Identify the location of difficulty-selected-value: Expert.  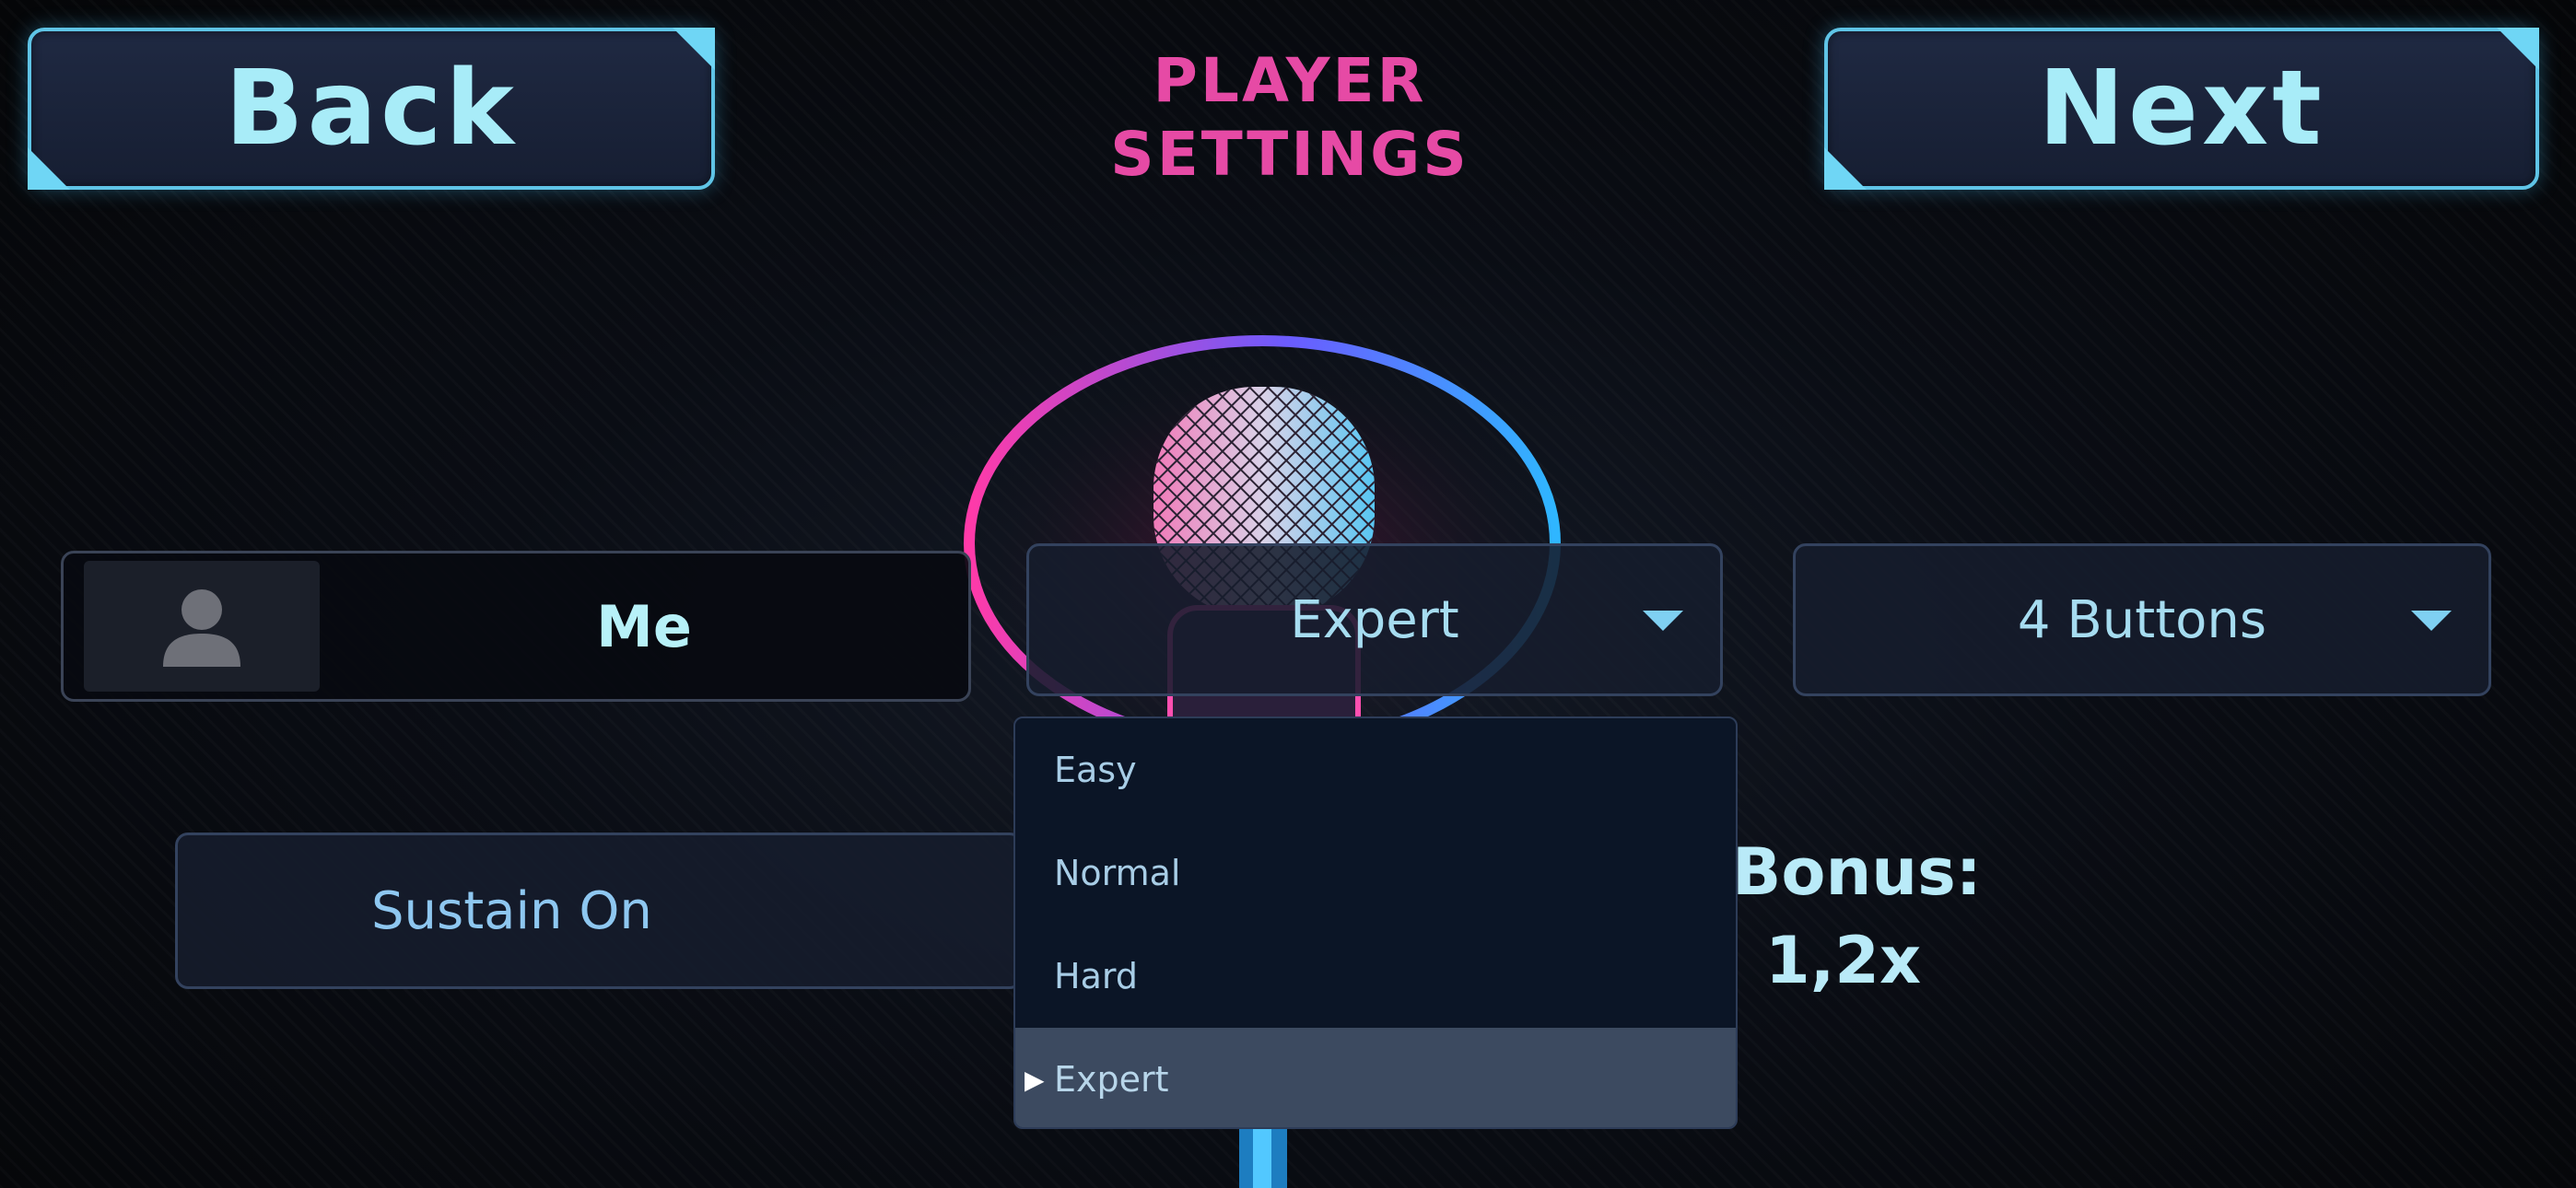
(1374, 620).